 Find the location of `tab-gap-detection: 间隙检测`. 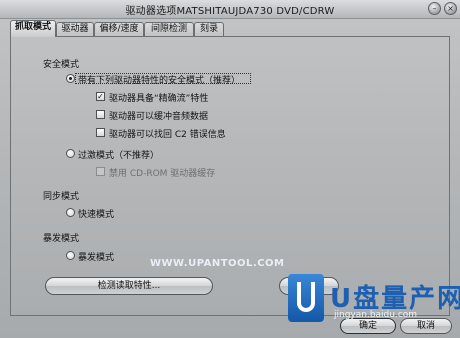

tab-gap-detection: 间隙检测 is located at coordinates (169, 29).